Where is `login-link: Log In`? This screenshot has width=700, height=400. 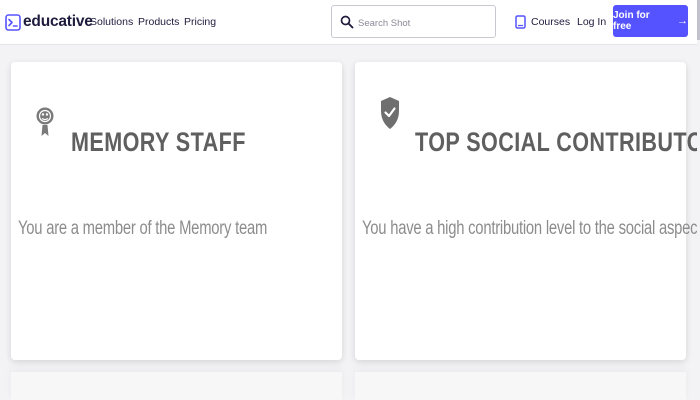 login-link: Log In is located at coordinates (591, 22).